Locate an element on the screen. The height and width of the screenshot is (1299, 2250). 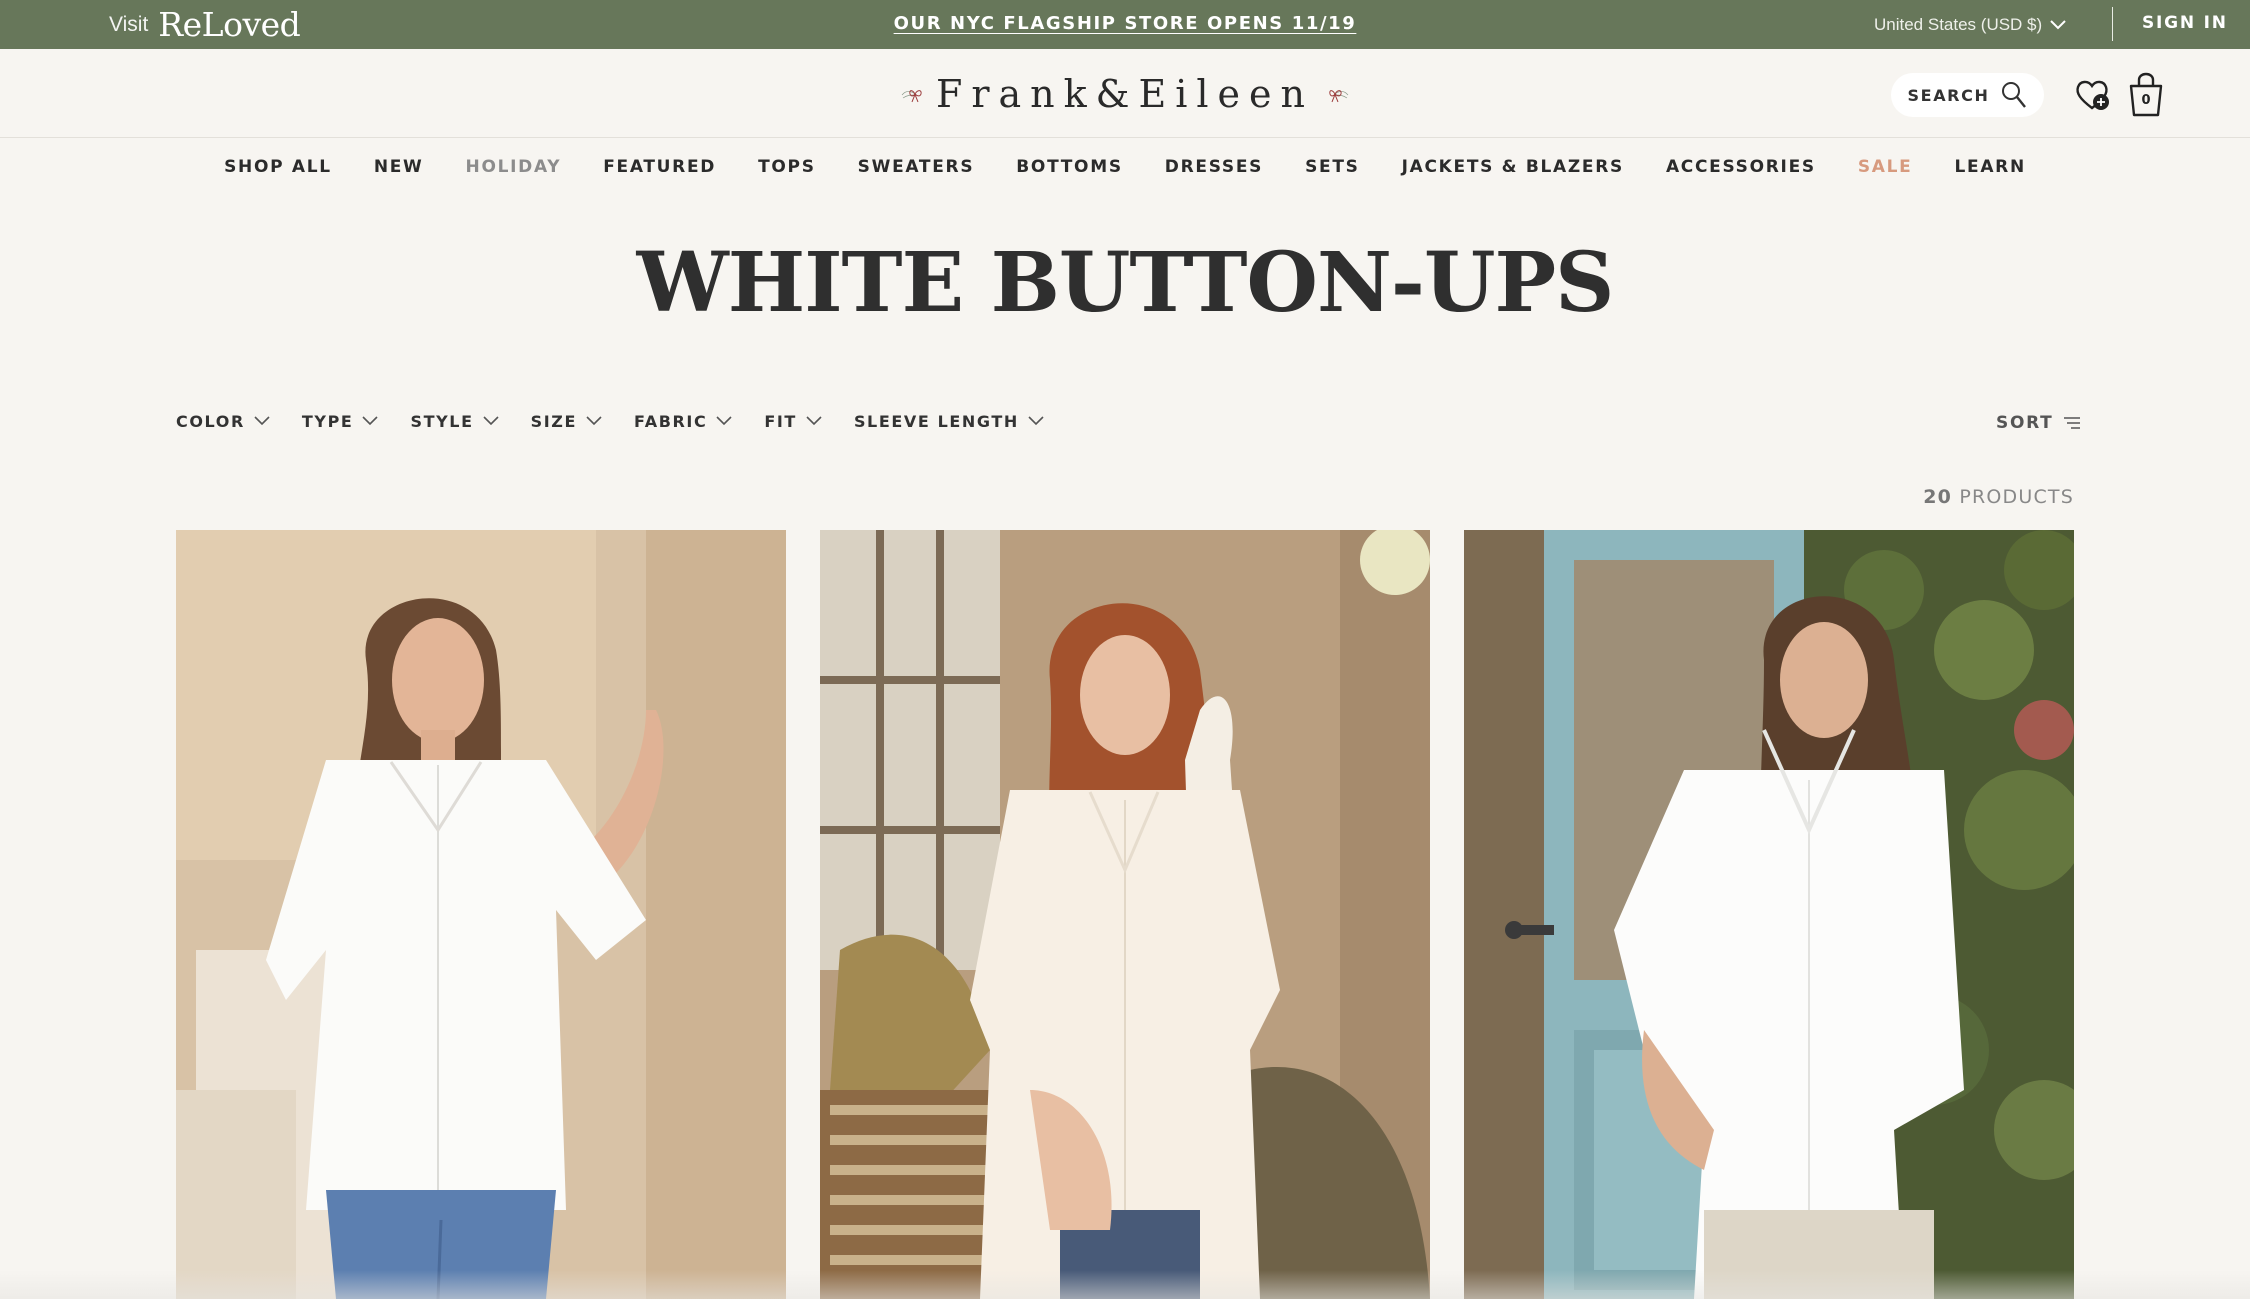
logo-wordmark: Frank&Eileen is located at coordinates (1124, 94).